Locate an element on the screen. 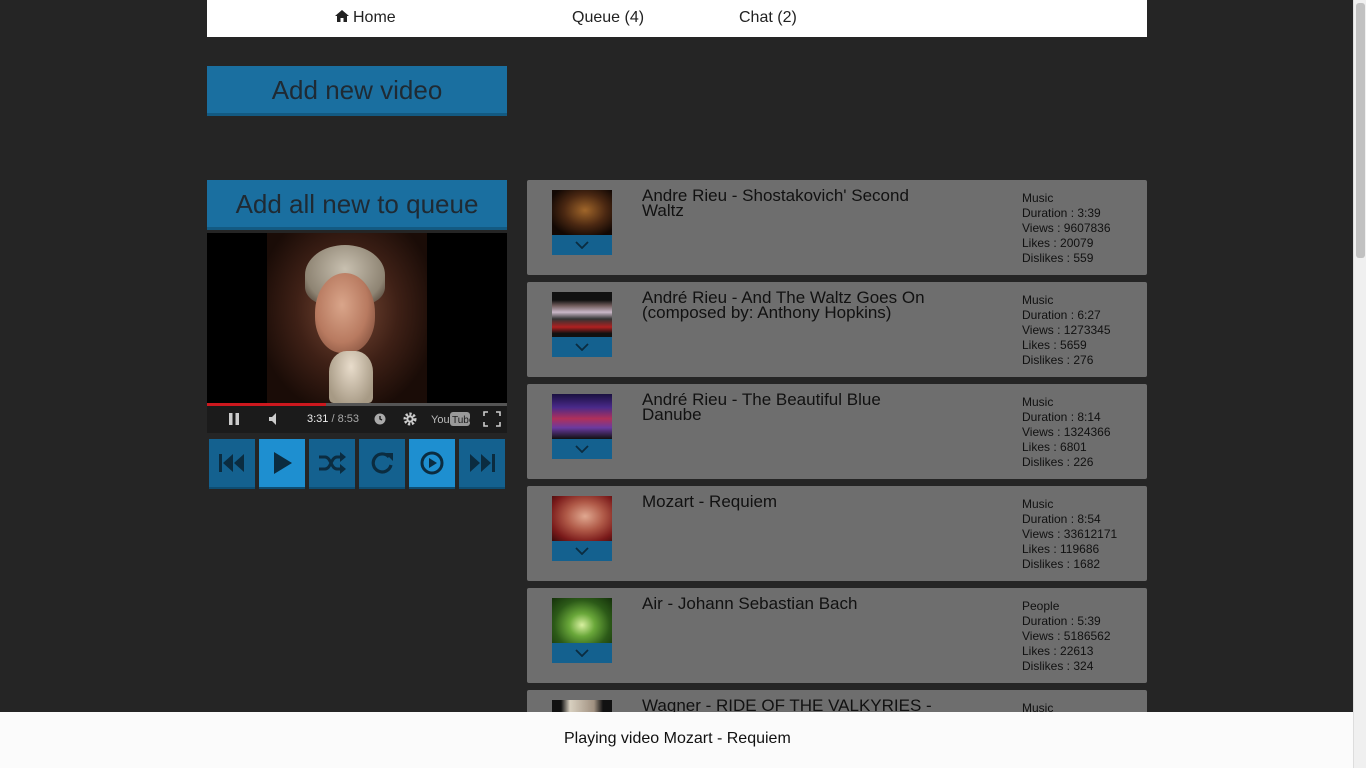 The width and height of the screenshot is (1366, 768). video-duration: Duration : 3:39 is located at coordinates (1061, 213).